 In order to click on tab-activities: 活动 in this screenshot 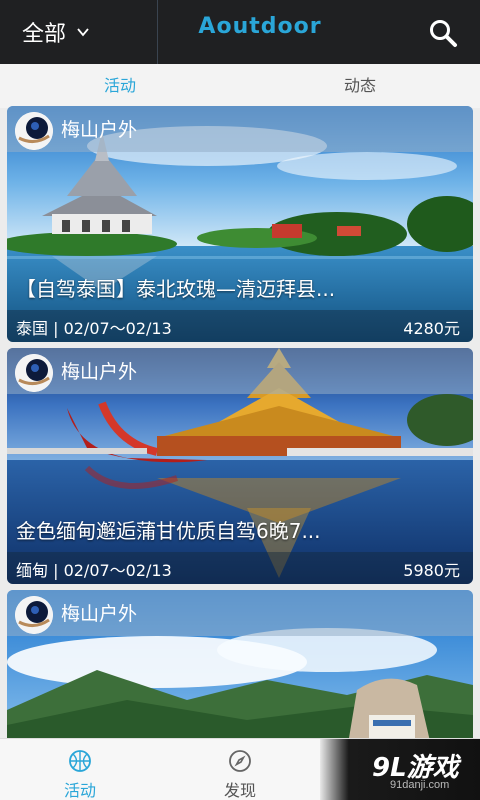, I will do `click(120, 86)`.